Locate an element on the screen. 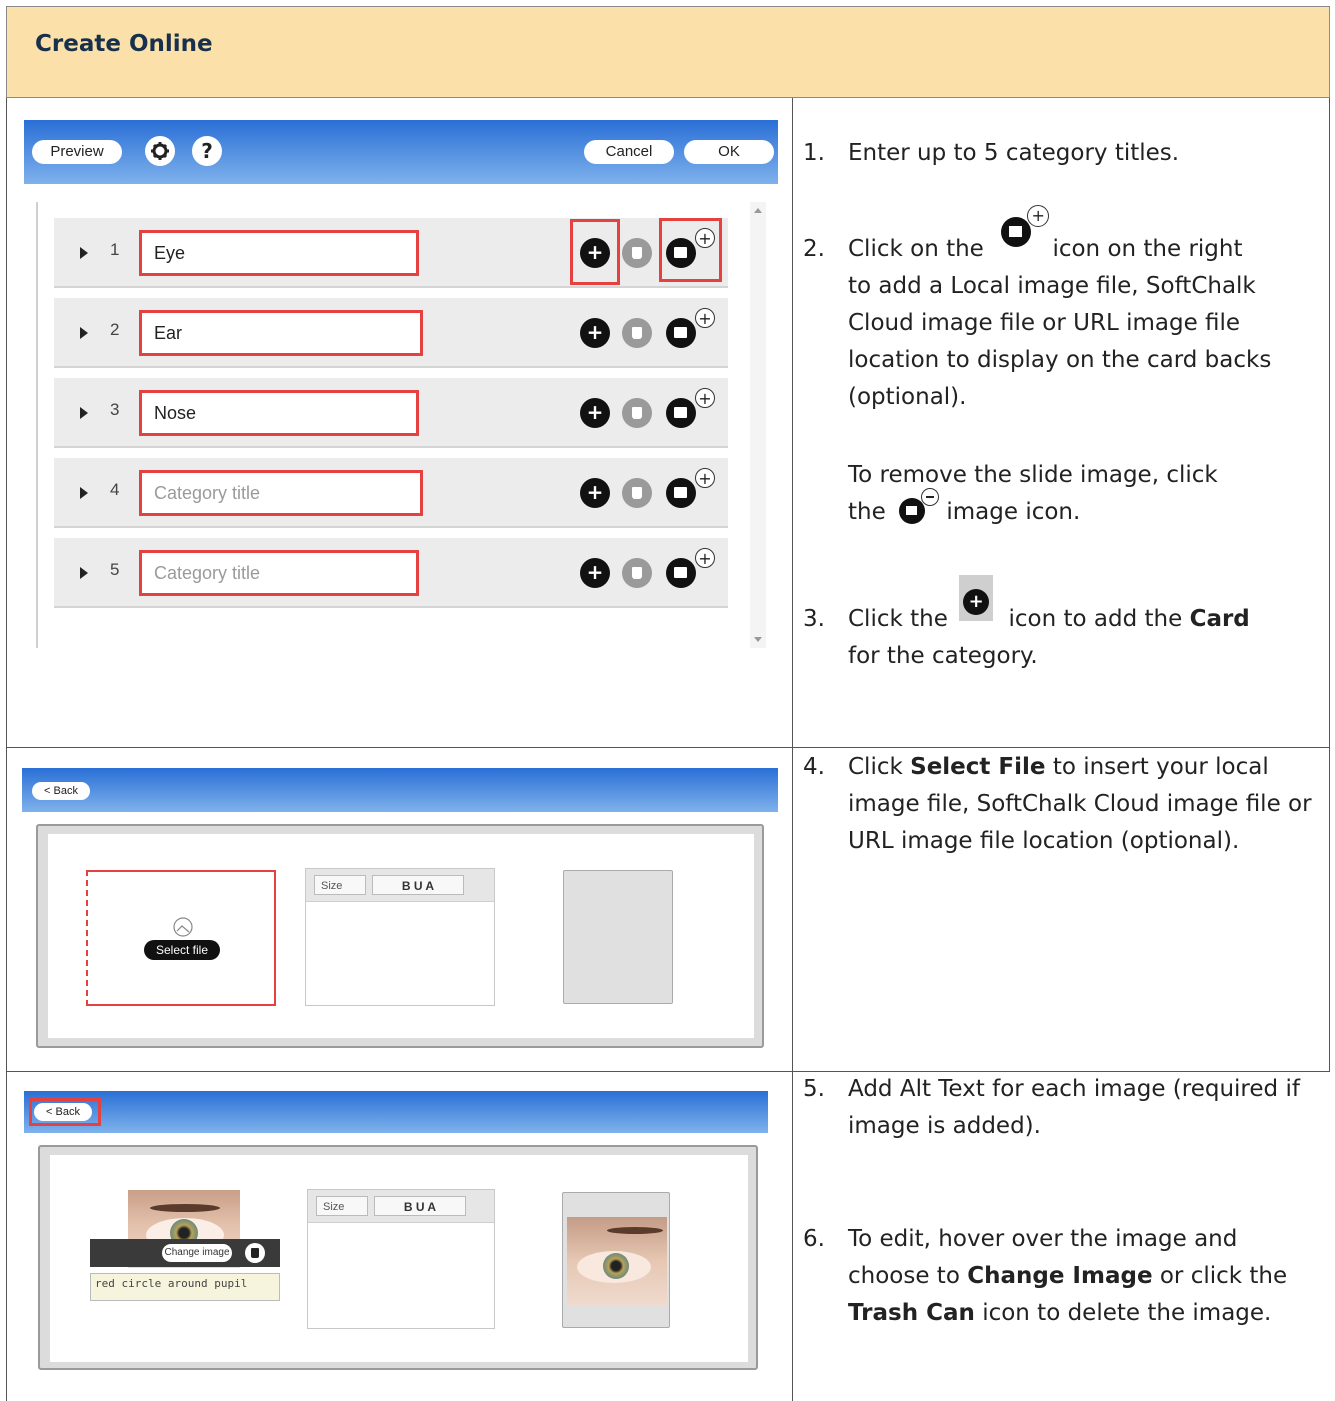  alt-text-input: red circle around pupil is located at coordinates (185, 1287).